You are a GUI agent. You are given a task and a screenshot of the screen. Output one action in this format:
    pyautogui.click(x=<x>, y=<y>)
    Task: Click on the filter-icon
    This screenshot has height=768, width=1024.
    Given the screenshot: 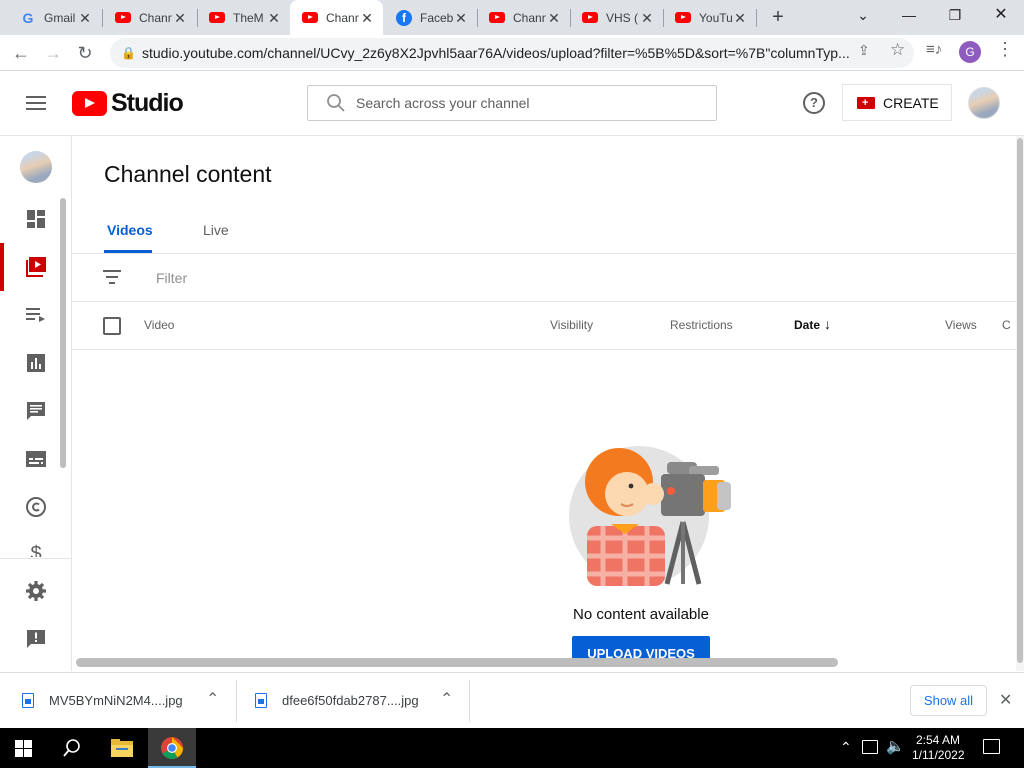 What is the action you would take?
    pyautogui.click(x=112, y=277)
    